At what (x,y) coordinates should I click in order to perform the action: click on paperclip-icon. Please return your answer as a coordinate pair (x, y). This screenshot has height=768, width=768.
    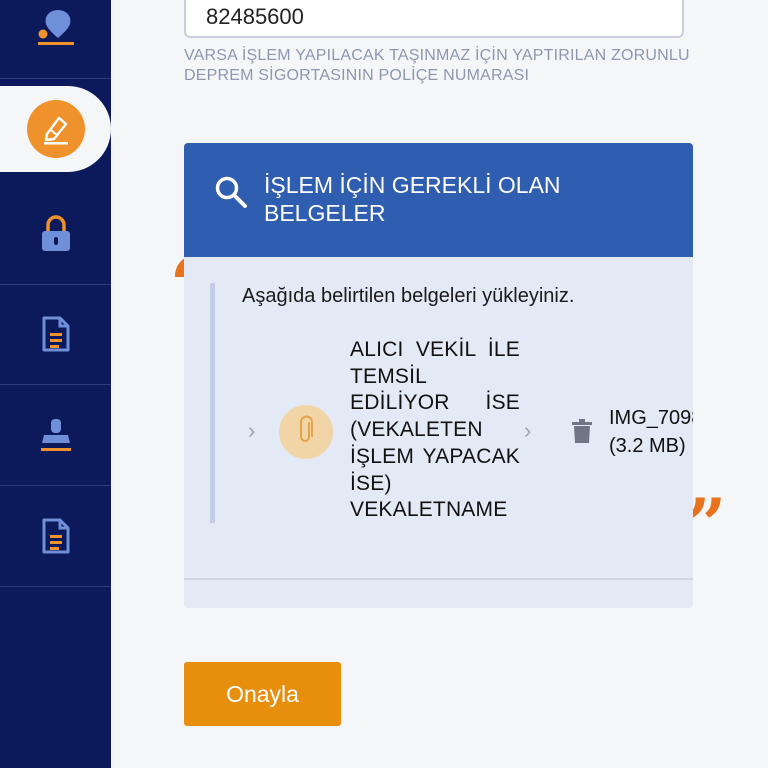
    Looking at the image, I should click on (306, 432).